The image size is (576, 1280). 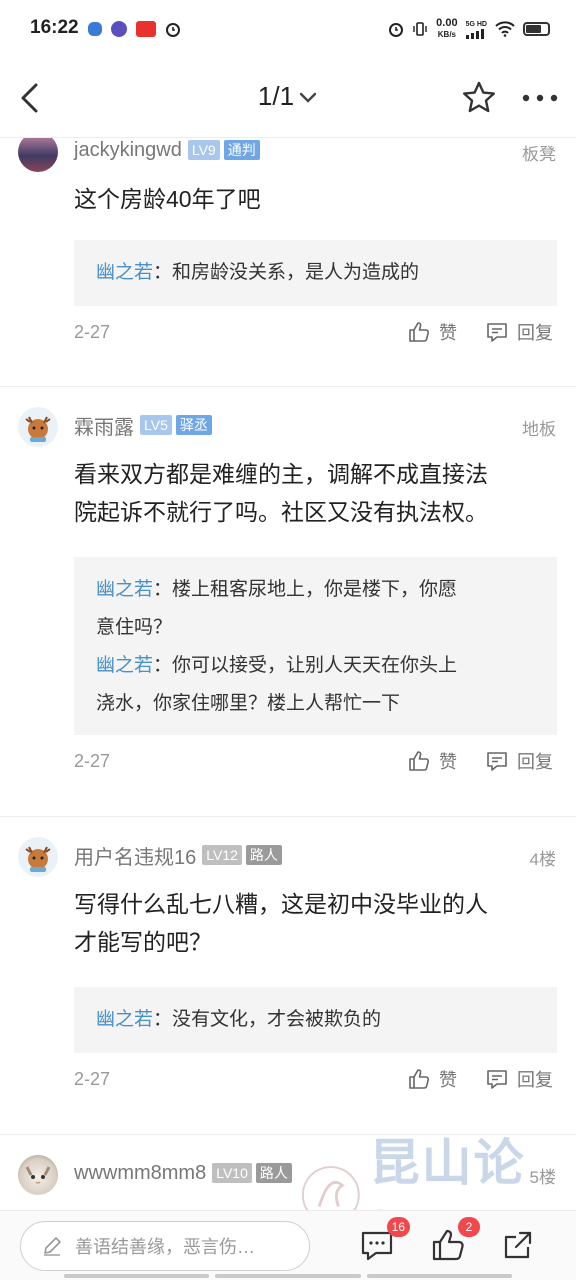 What do you see at coordinates (420, 29) in the screenshot?
I see `vibrate-icon` at bounding box center [420, 29].